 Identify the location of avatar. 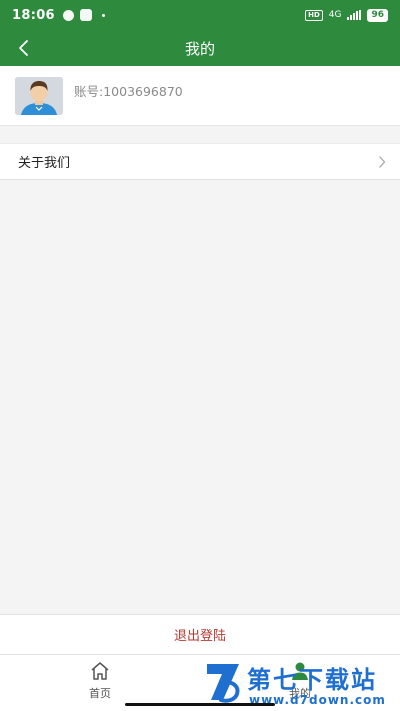
(39, 96).